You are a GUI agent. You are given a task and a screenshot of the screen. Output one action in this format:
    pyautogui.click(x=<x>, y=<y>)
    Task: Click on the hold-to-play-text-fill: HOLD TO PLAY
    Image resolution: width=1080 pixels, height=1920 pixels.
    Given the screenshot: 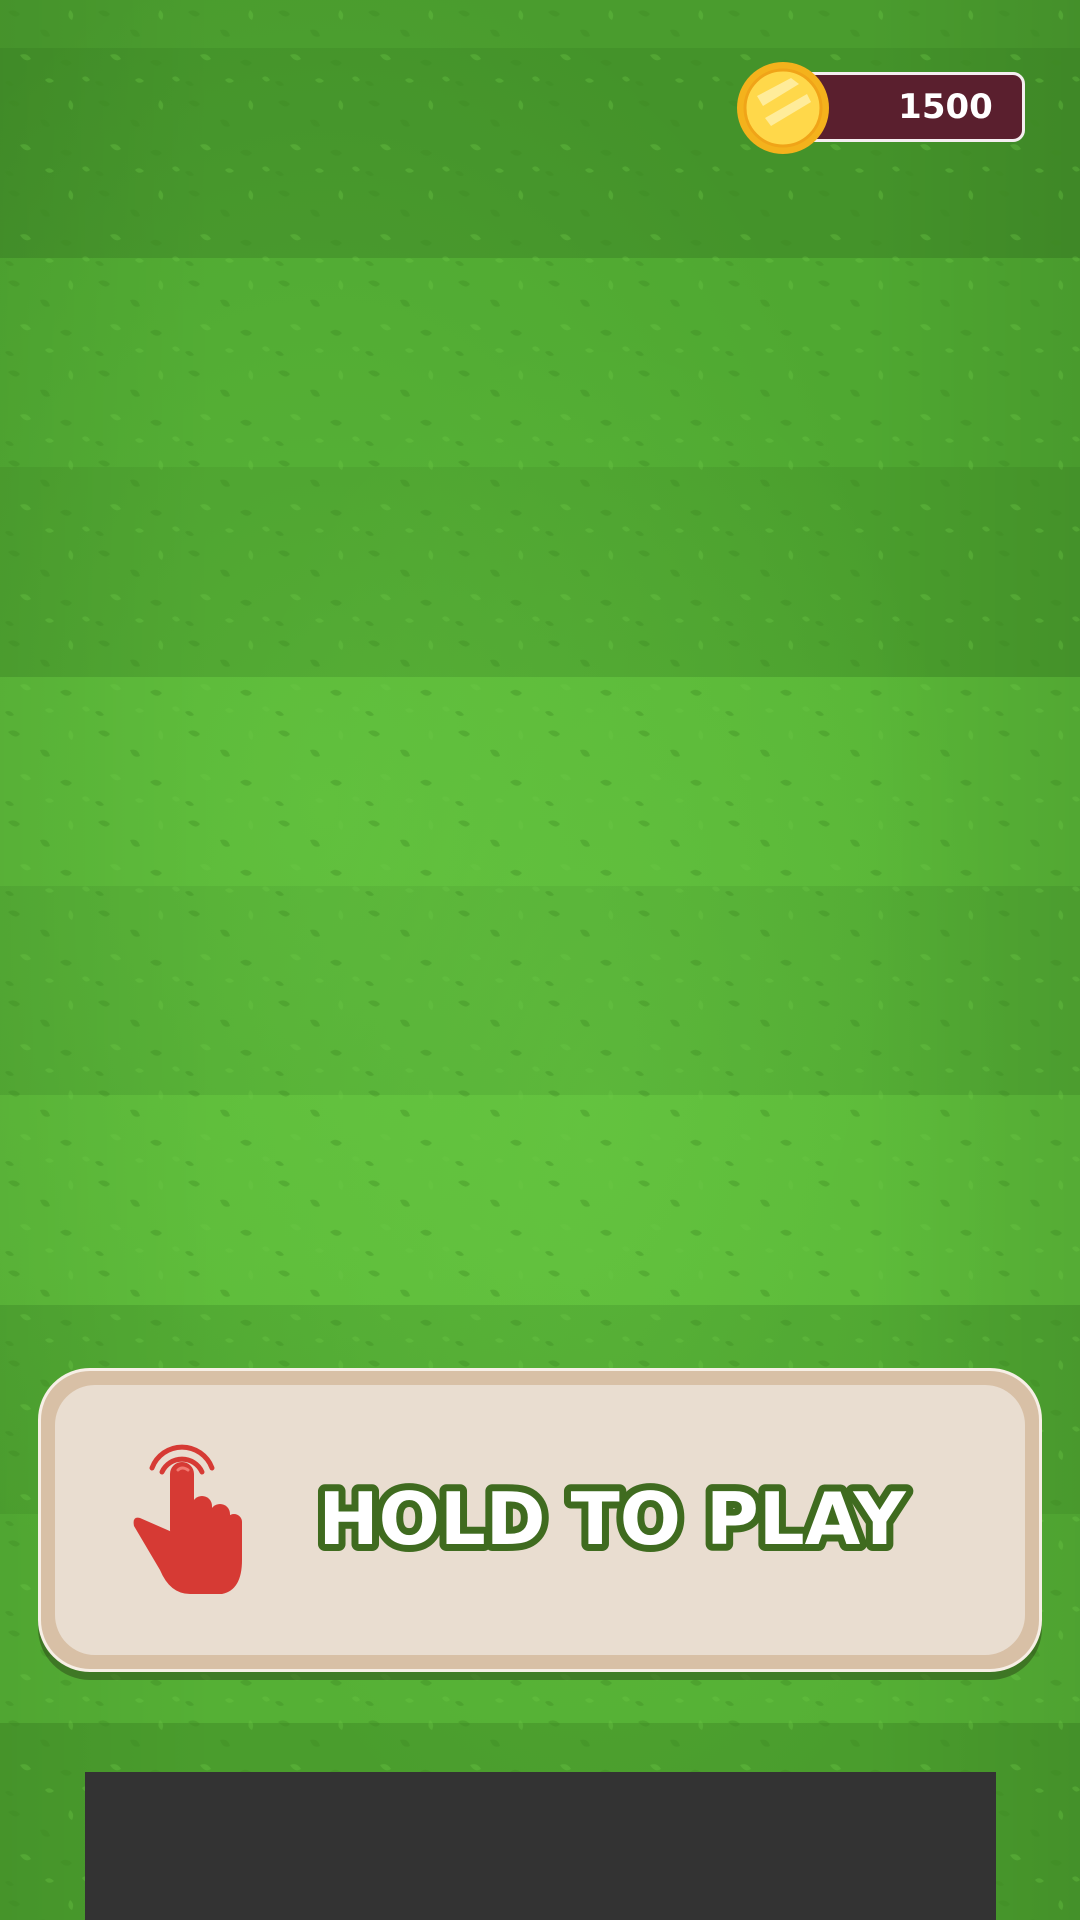 What is the action you would take?
    pyautogui.click(x=612, y=1519)
    